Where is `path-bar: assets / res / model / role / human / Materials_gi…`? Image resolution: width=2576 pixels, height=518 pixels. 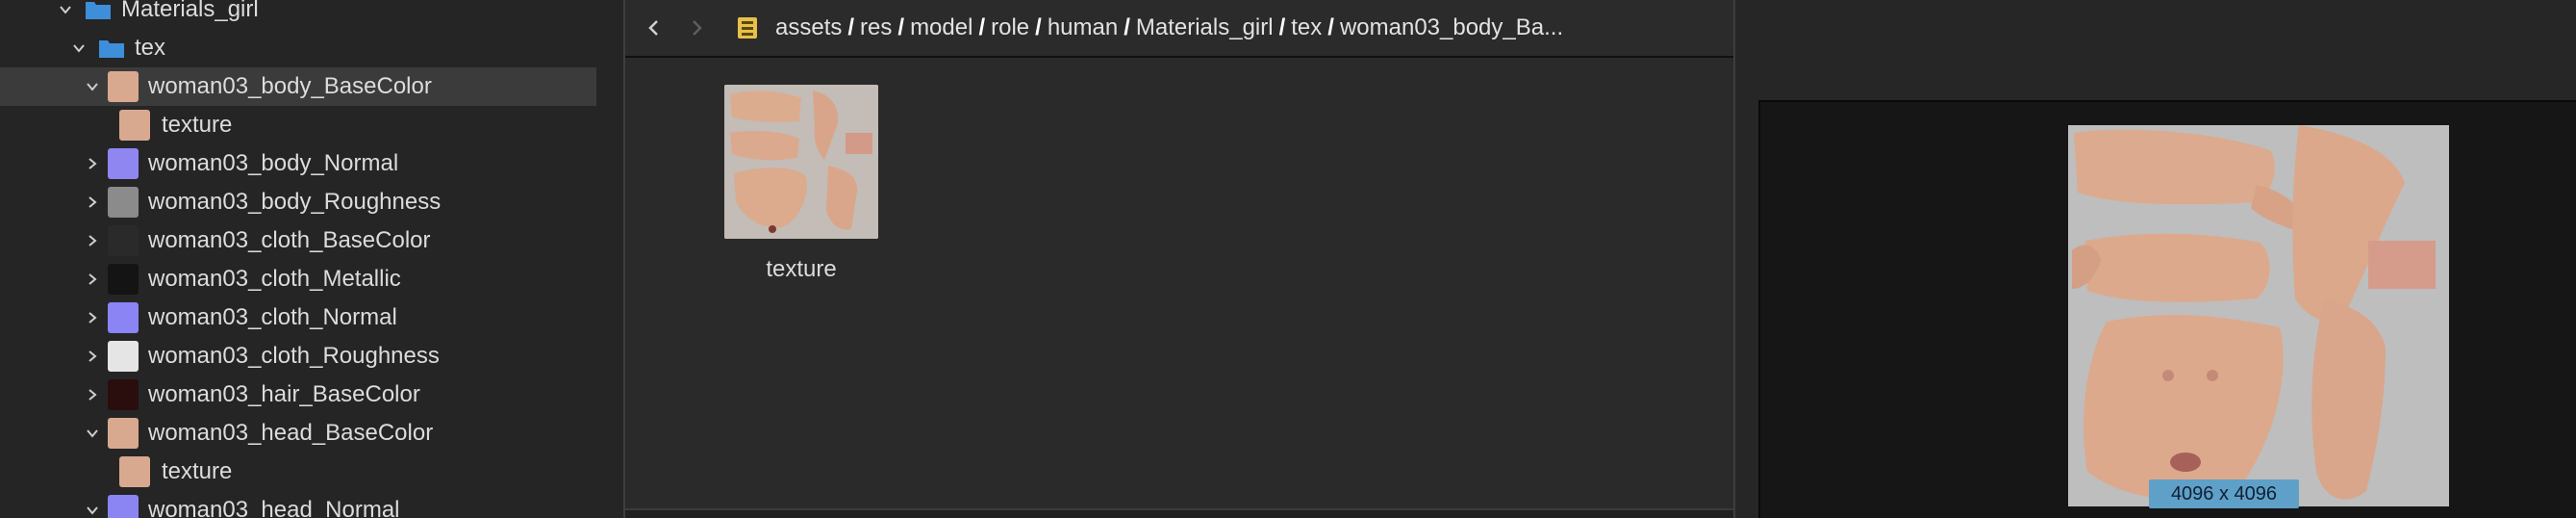
path-bar: assets / res / model / role / human / Materials_gi… is located at coordinates (1179, 29).